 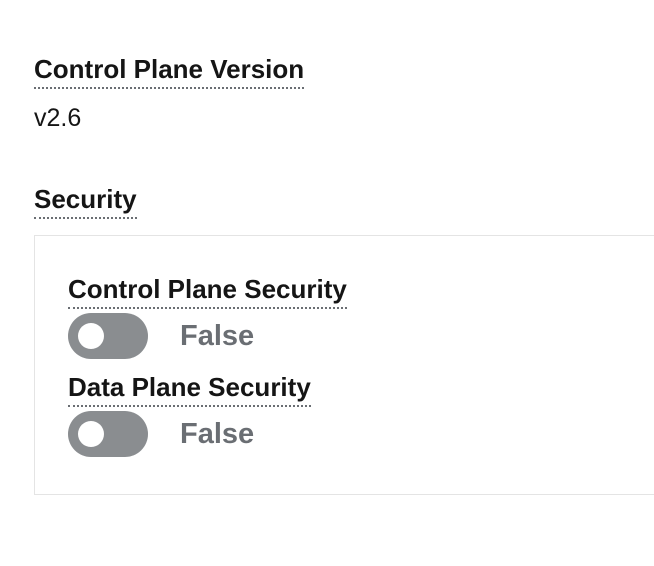 What do you see at coordinates (207, 291) in the screenshot?
I see `control-plane-security-label: Control Plane Security` at bounding box center [207, 291].